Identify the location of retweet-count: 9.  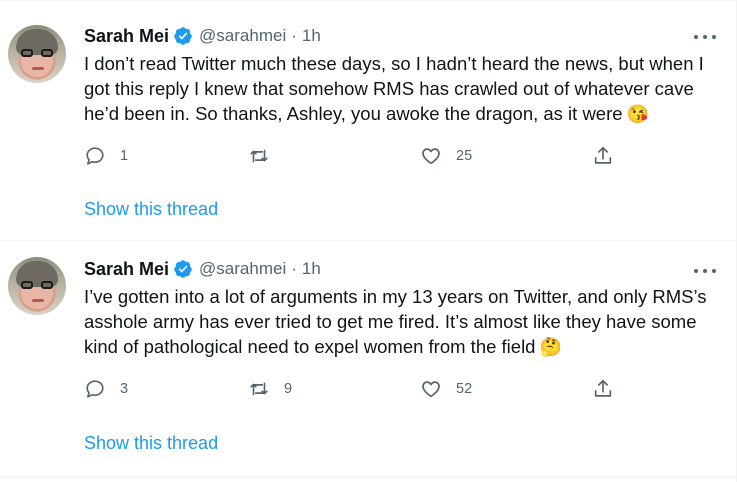
(288, 389).